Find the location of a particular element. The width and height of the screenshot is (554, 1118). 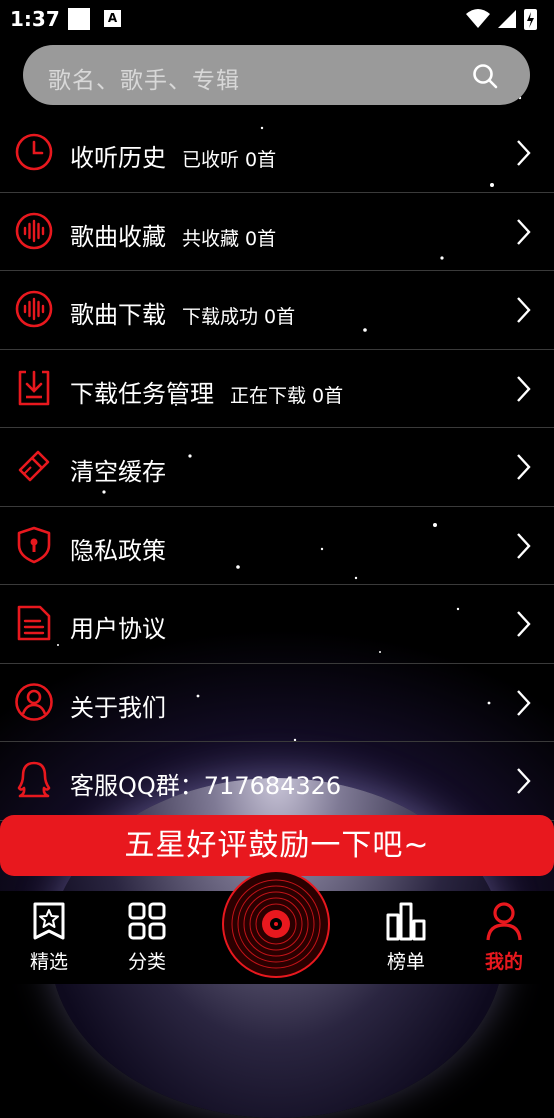

menu-subtitle: 下载成功 0首 is located at coordinates (239, 317).